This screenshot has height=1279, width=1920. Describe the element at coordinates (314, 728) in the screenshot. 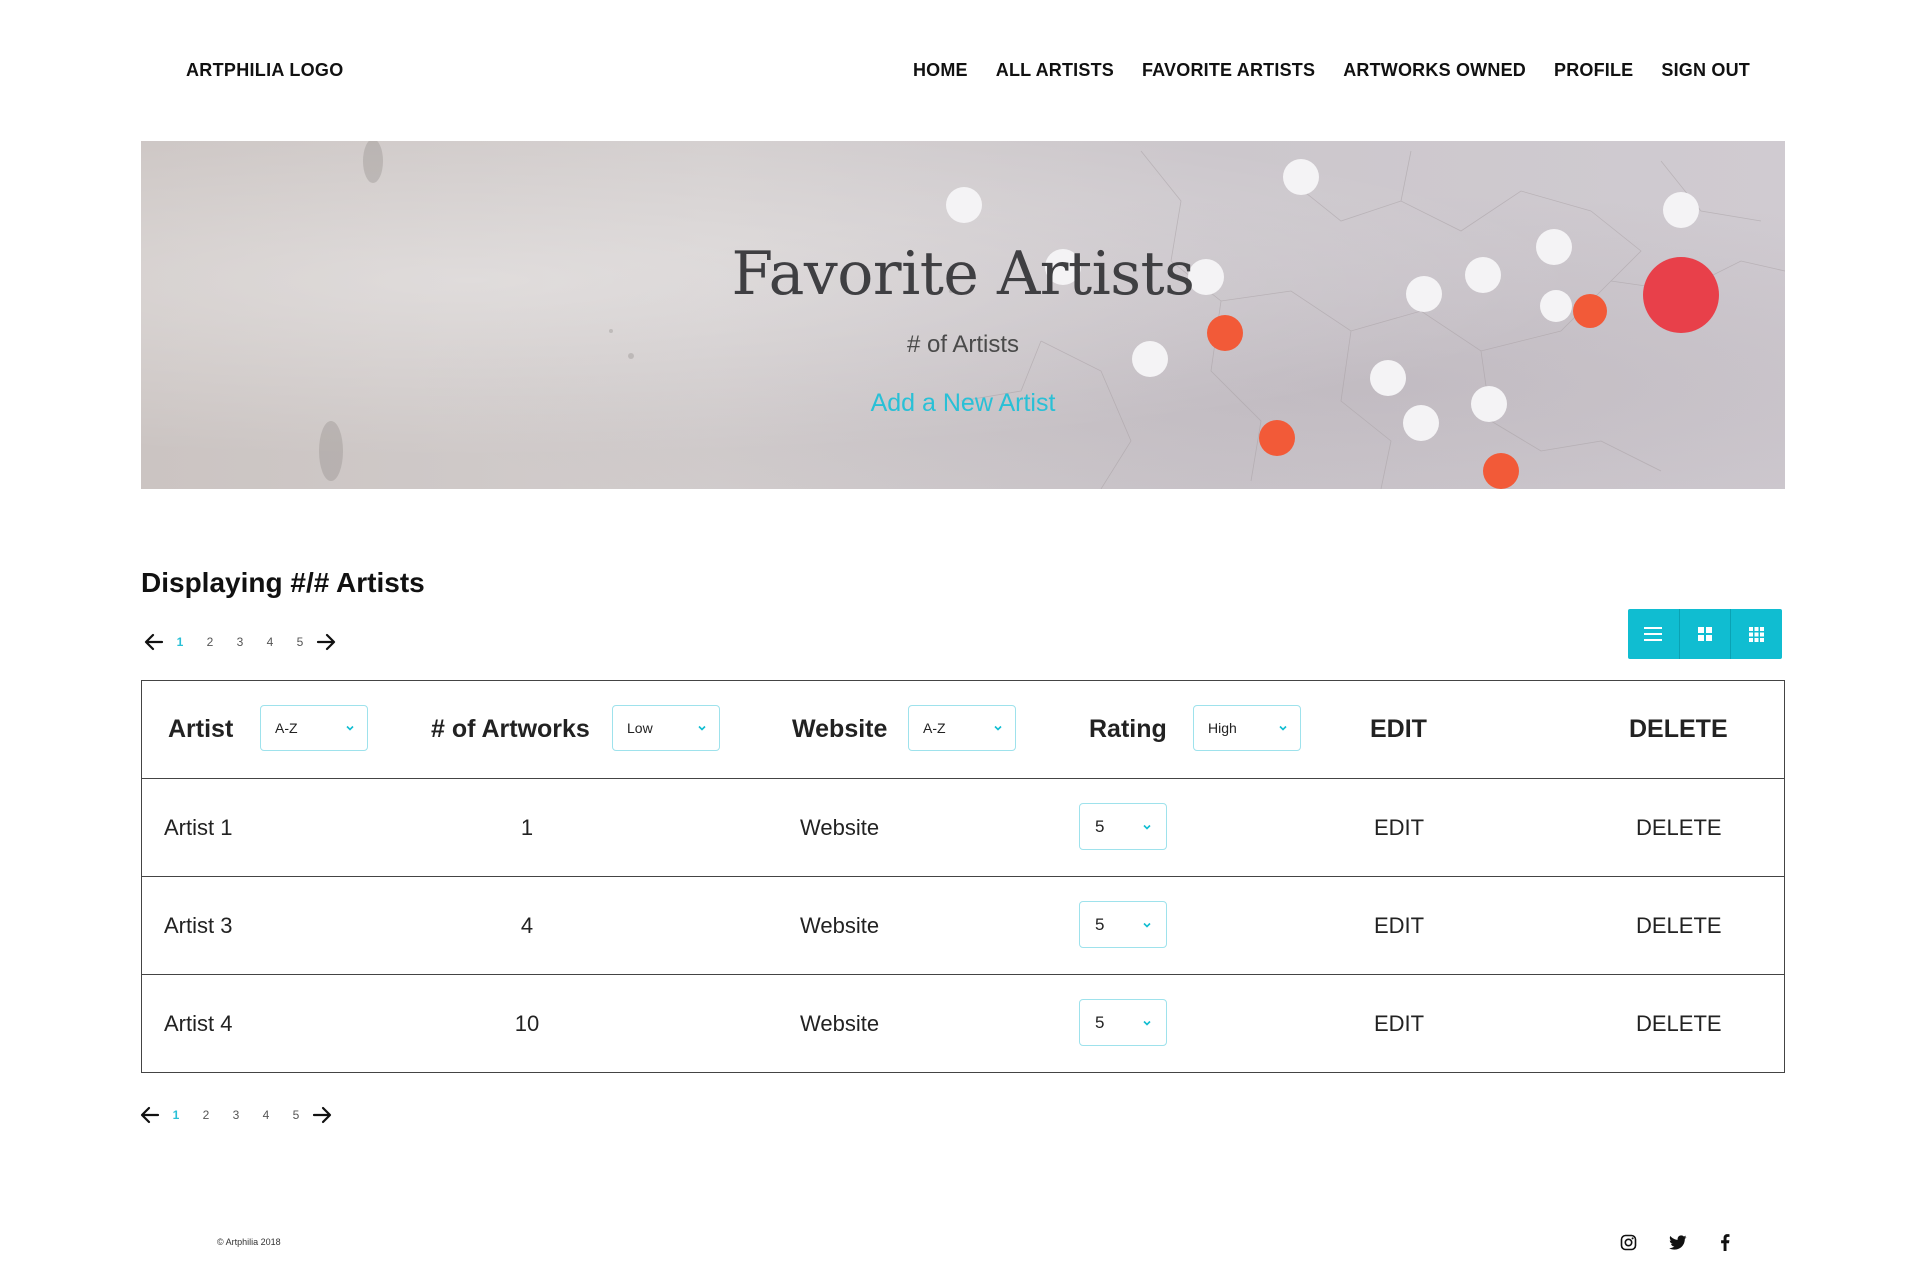

I see `artist-sort-dropdown: A-Z` at that location.